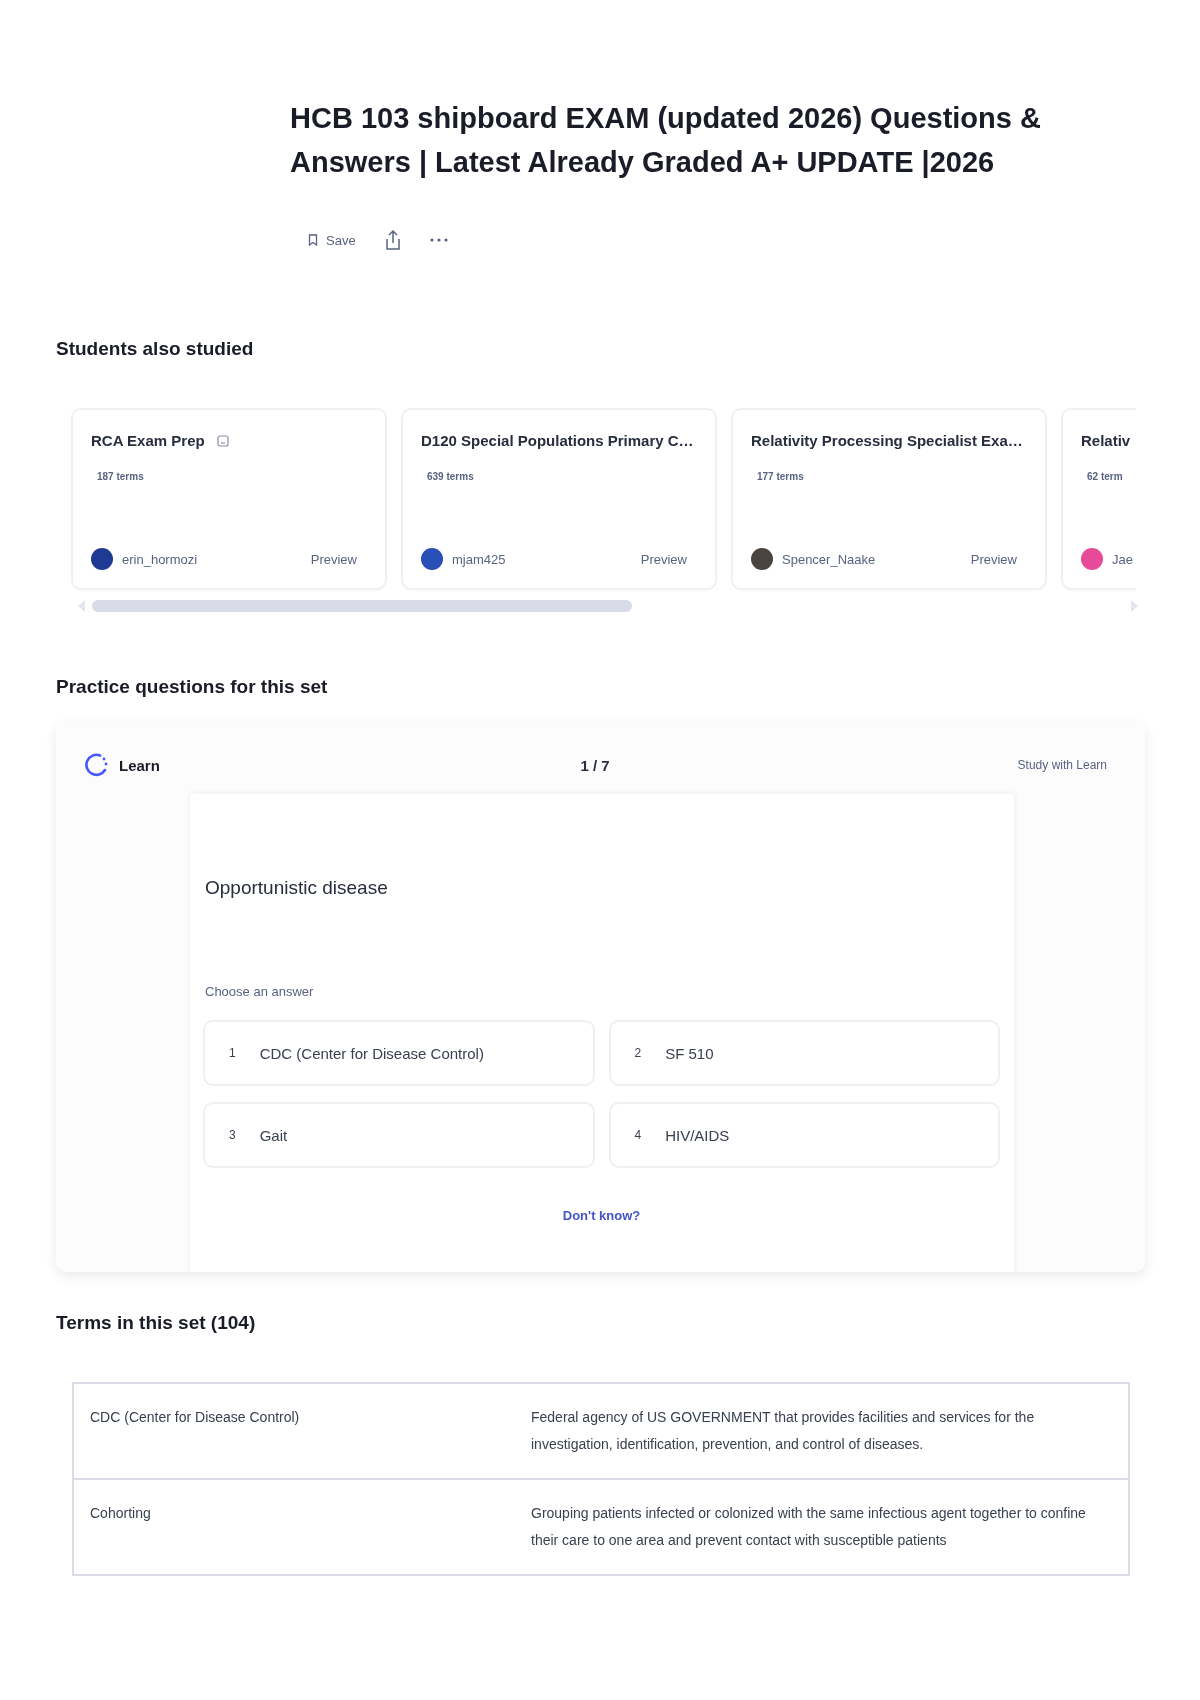 This screenshot has width=1200, height=1700. What do you see at coordinates (804, 1135) in the screenshot?
I see `answer-option: 4 HIV/AIDS` at bounding box center [804, 1135].